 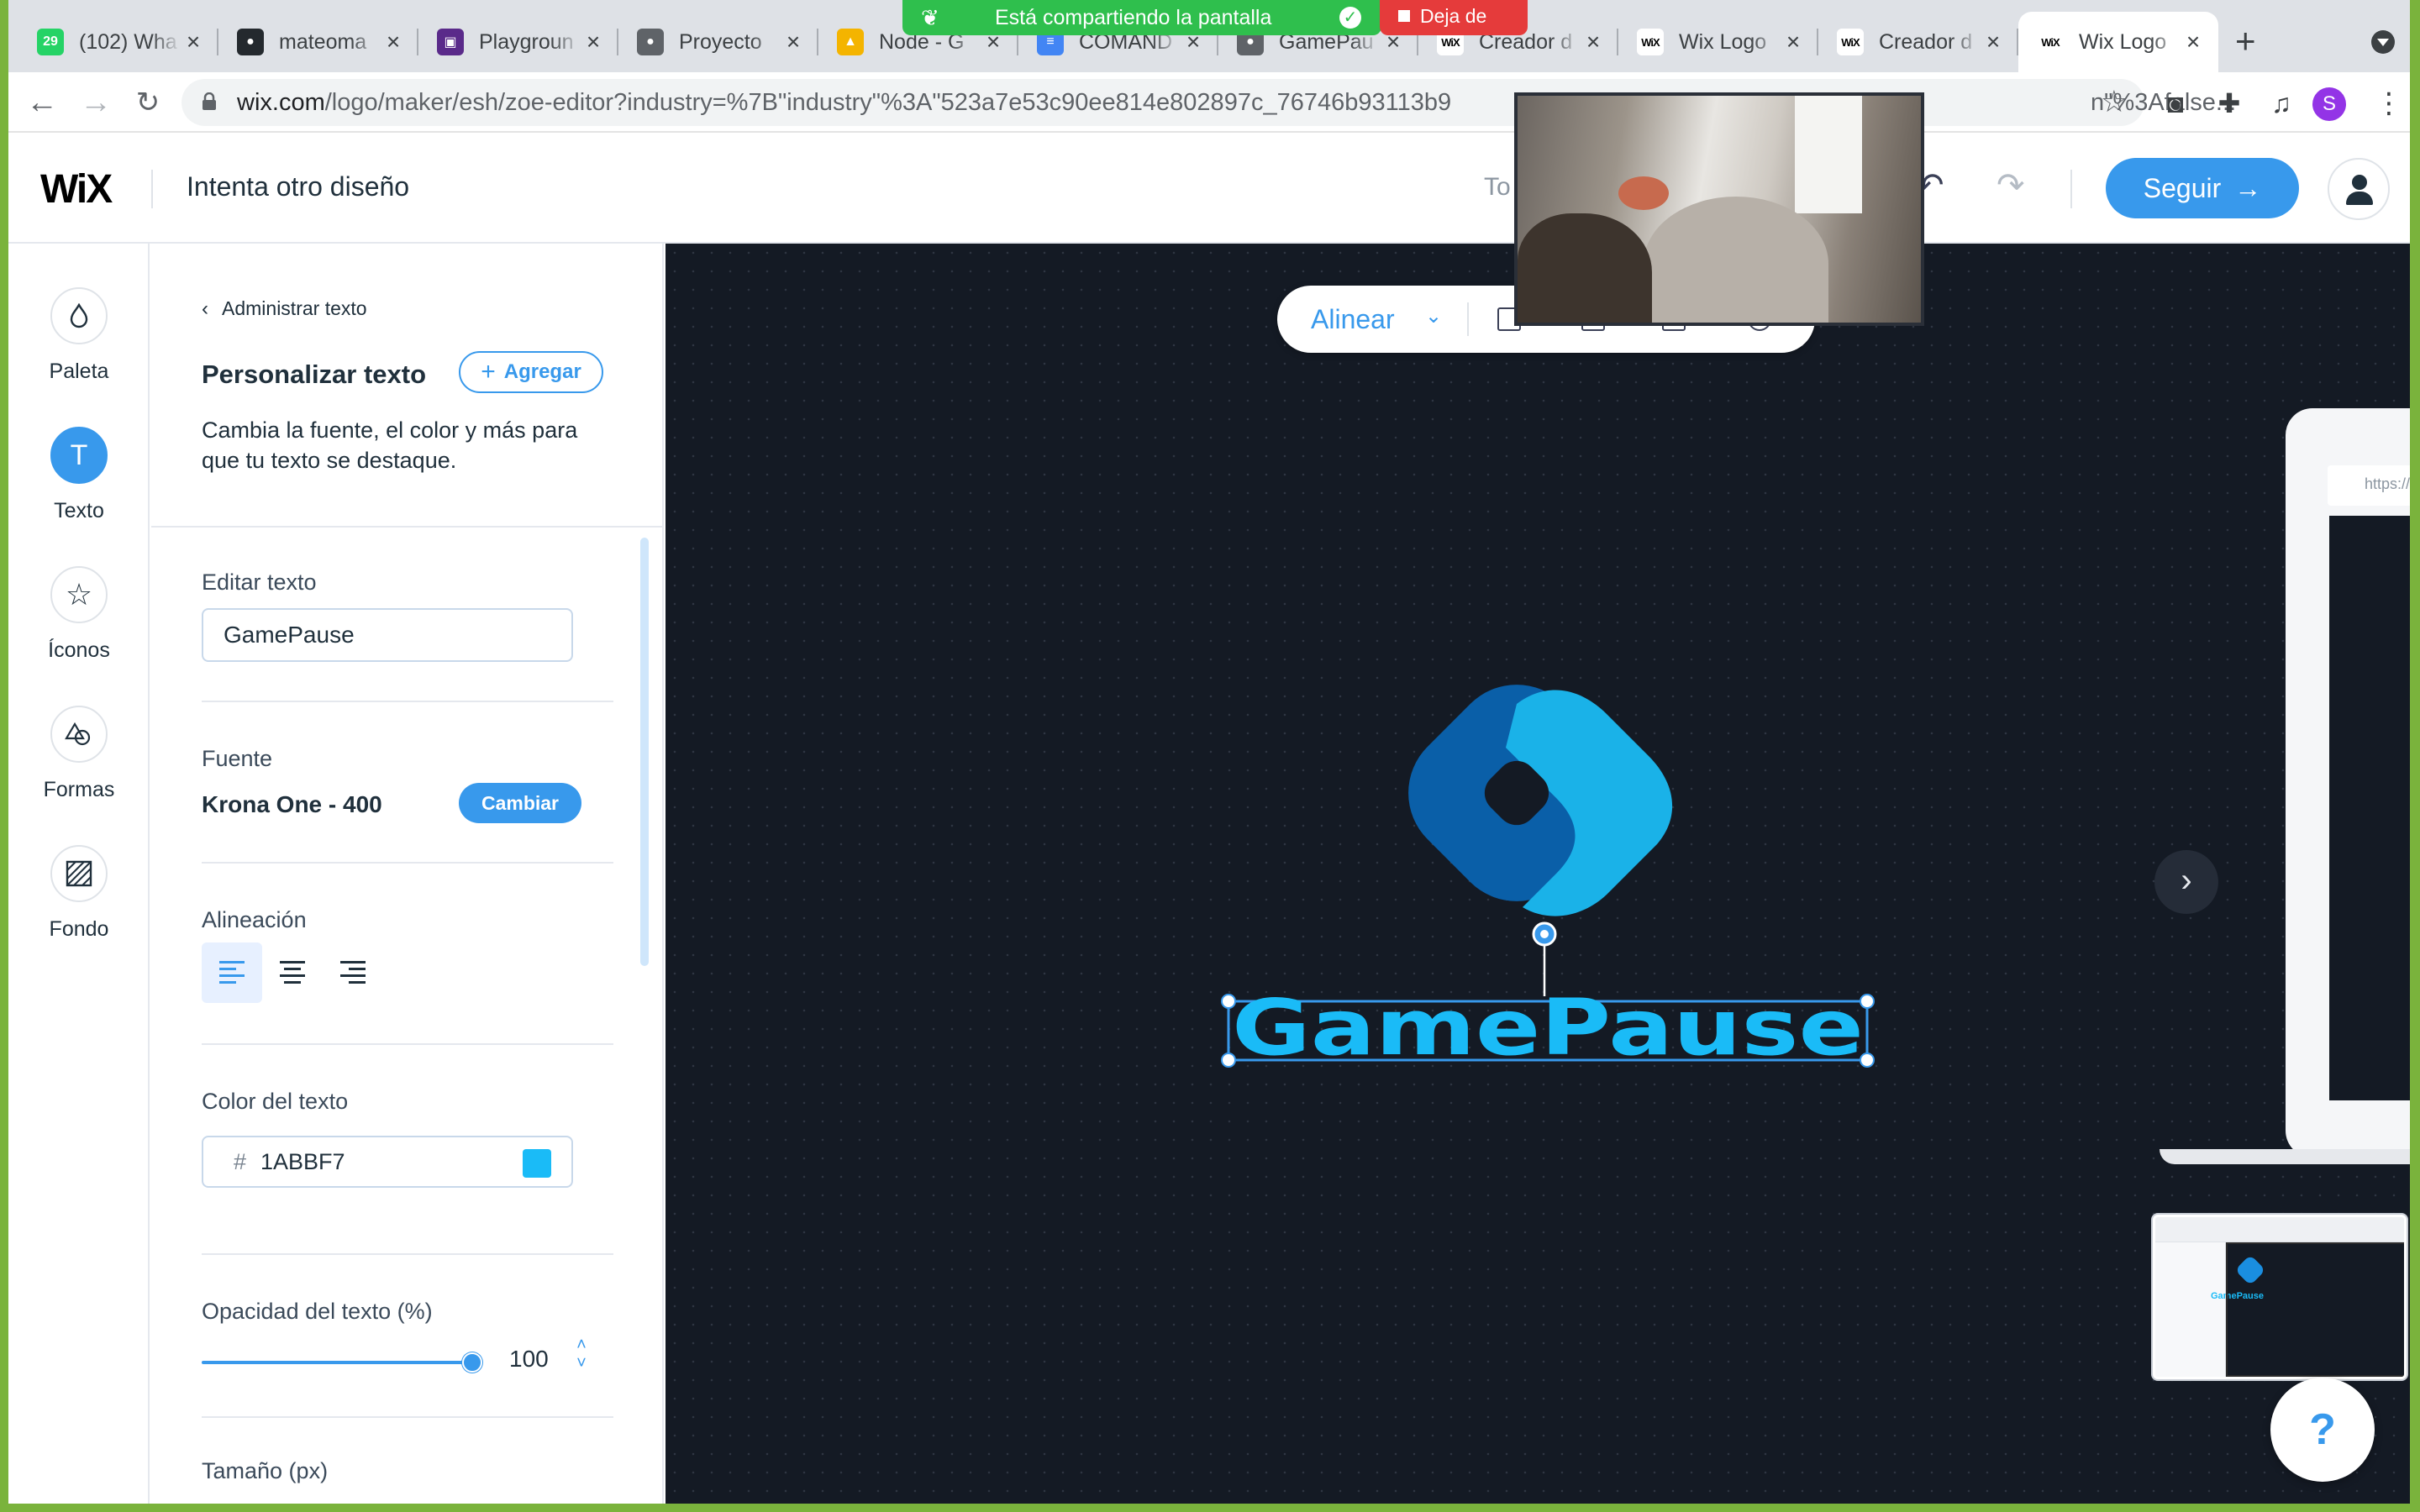 What do you see at coordinates (537, 1163) in the screenshot?
I see `text-color-swatch` at bounding box center [537, 1163].